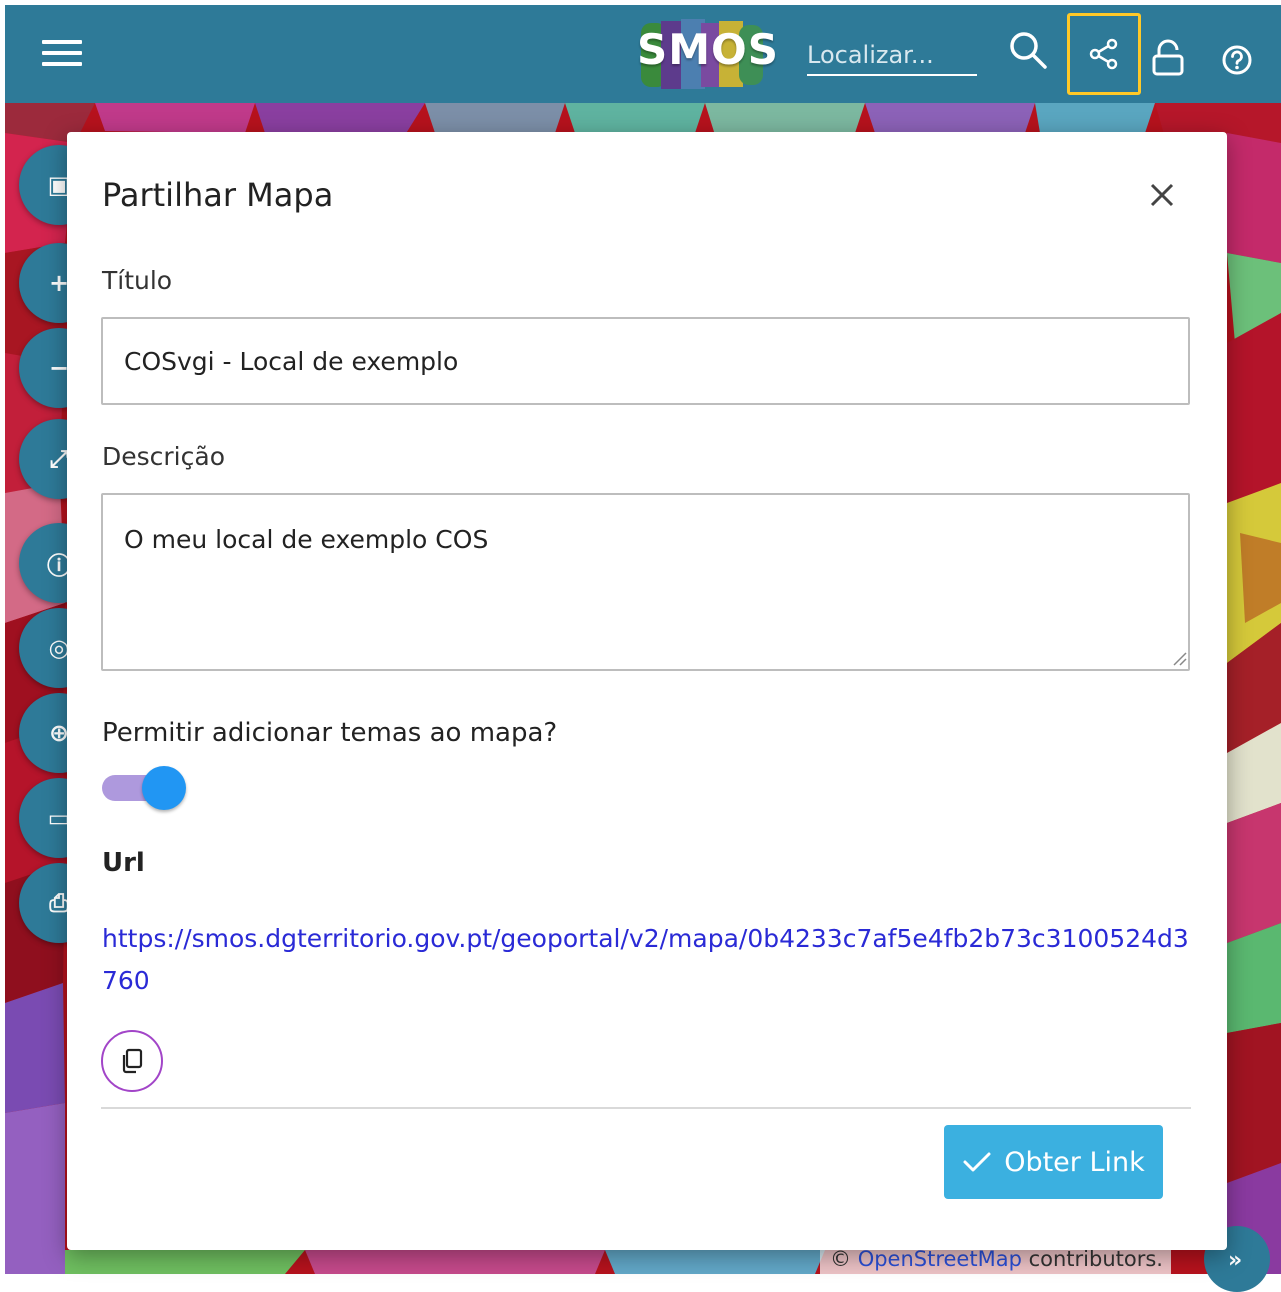 The image size is (1281, 1292). What do you see at coordinates (62, 42) in the screenshot?
I see `menu-icon` at bounding box center [62, 42].